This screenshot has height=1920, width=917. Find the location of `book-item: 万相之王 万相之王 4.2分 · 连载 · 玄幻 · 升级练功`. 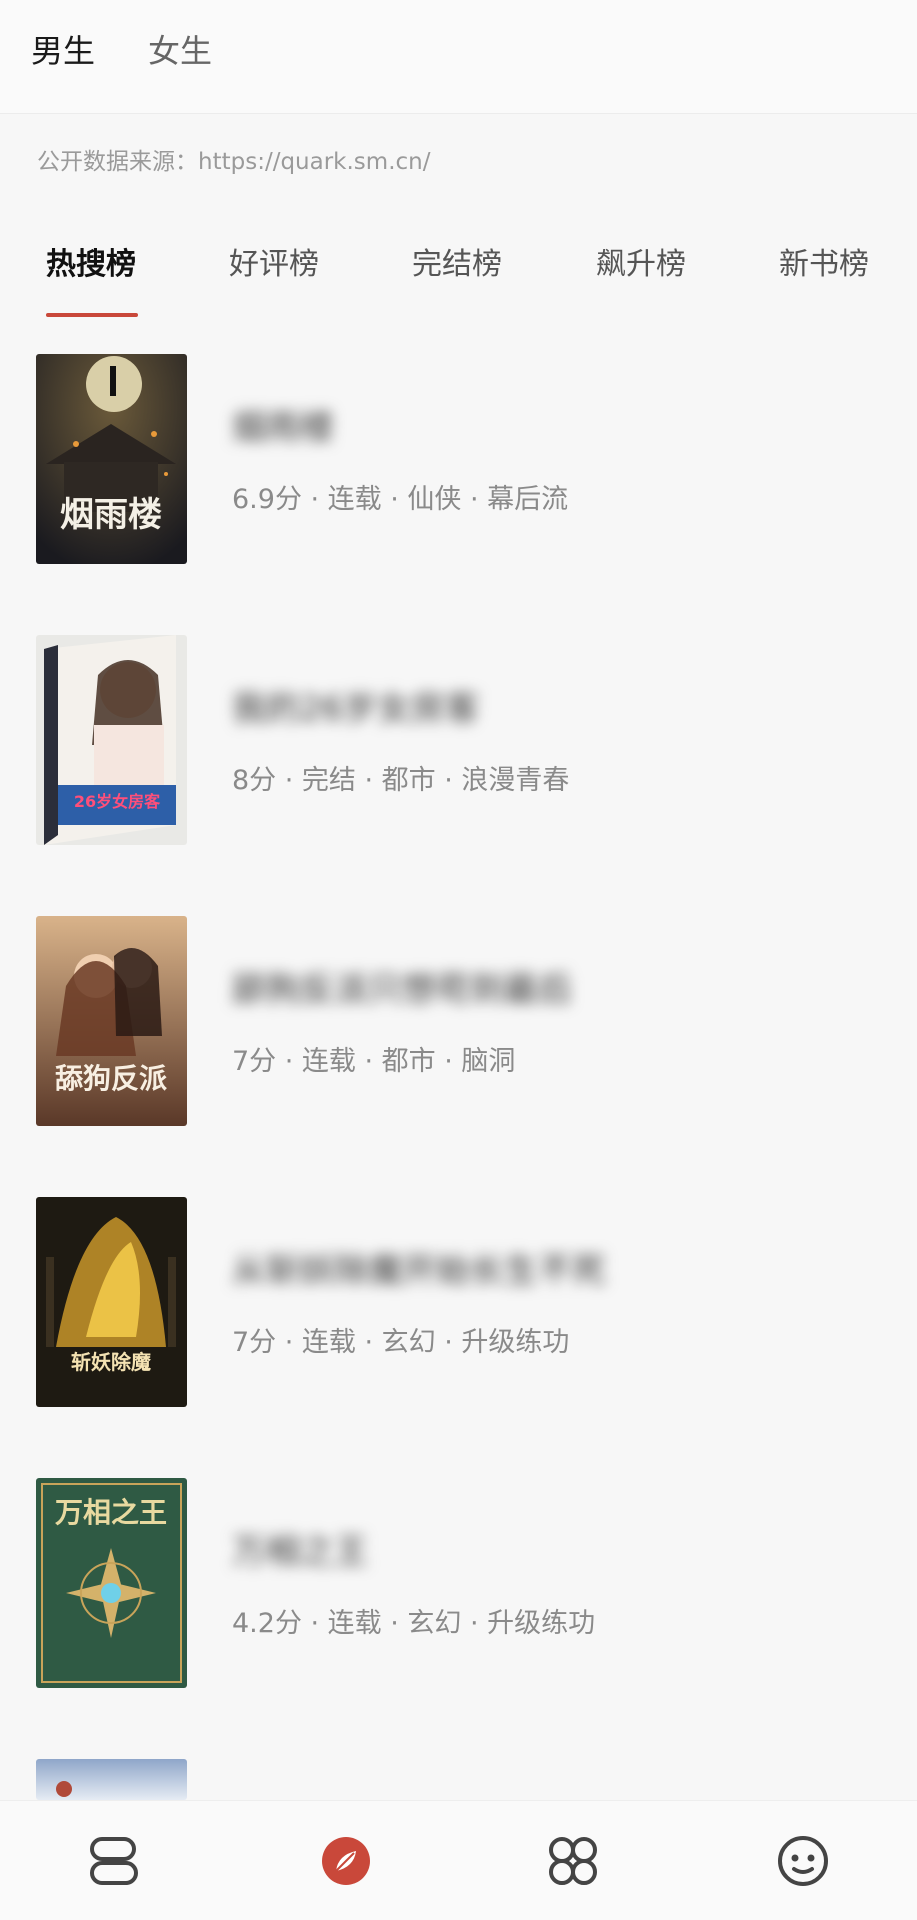

book-item: 万相之王 万相之王 4.2分 · 连载 · 玄幻 · 升级练功 is located at coordinates (458, 1583).